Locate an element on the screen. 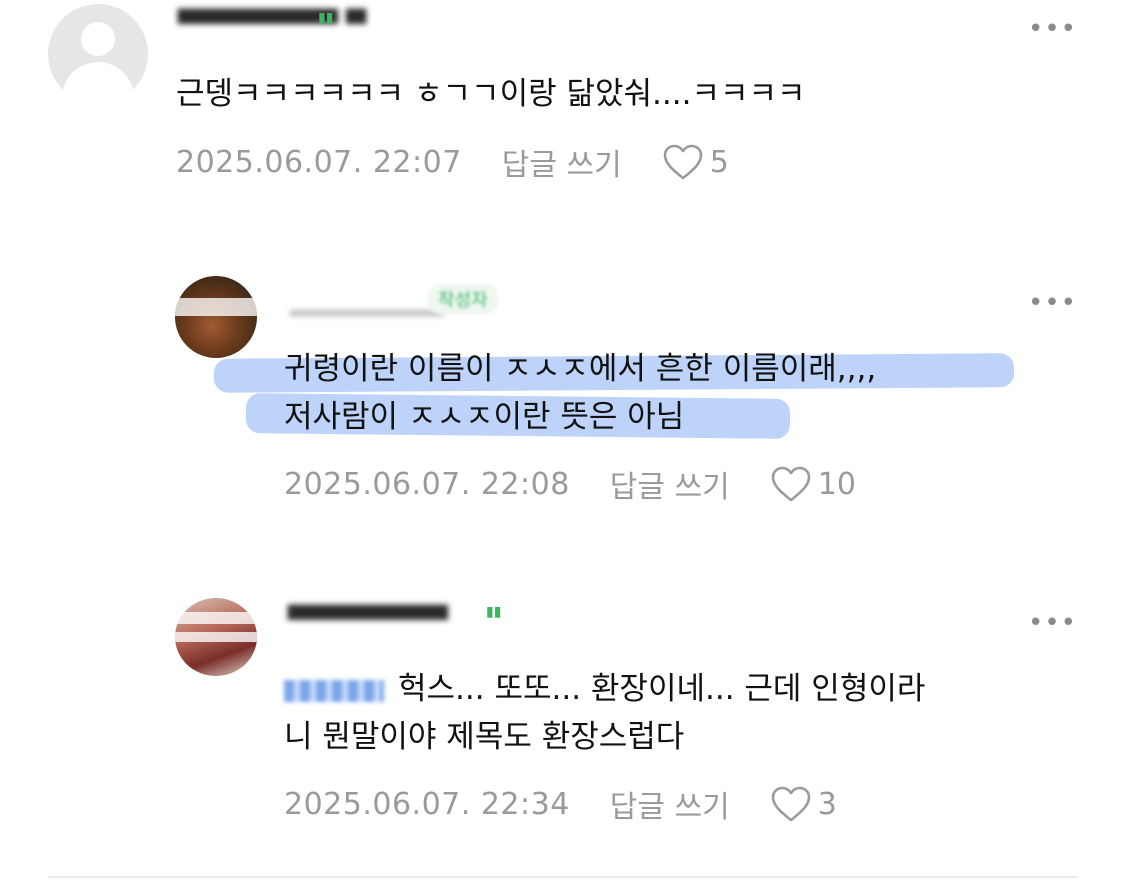 Image resolution: width=1124 pixels, height=894 pixels. comment-date: 2025.06.07. 22:07 is located at coordinates (319, 162).